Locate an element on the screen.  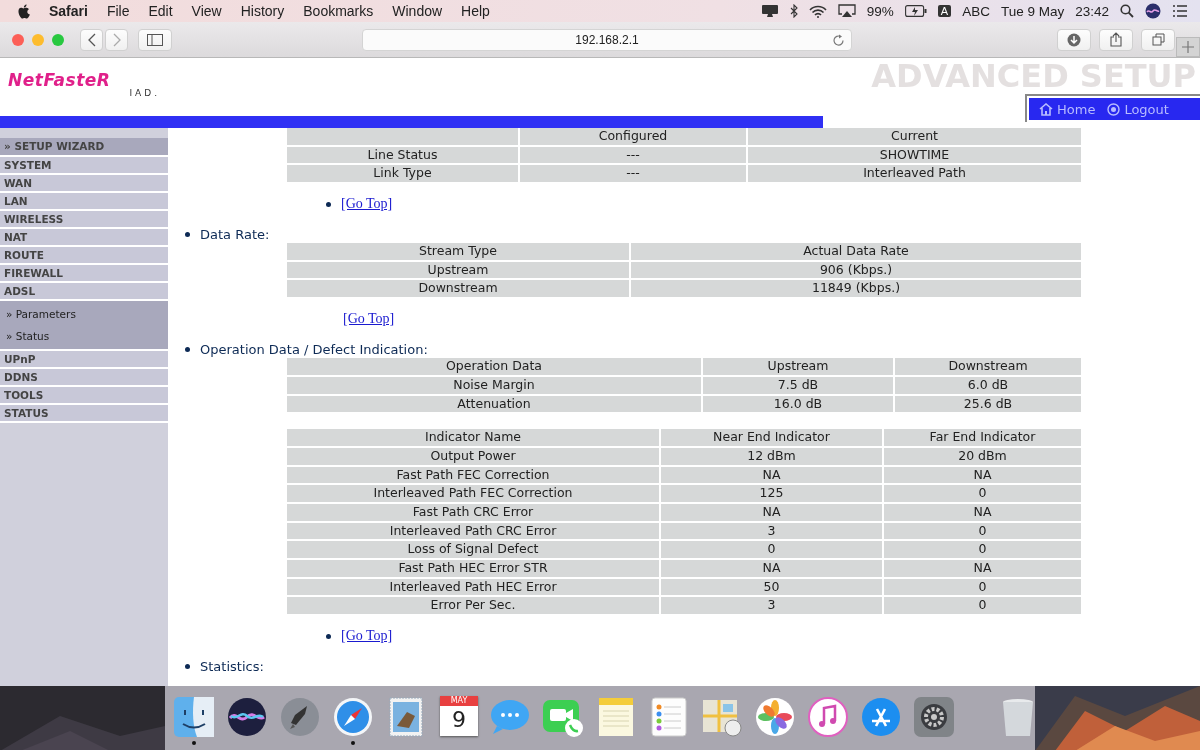
apple-icon is located at coordinates (24, 11).